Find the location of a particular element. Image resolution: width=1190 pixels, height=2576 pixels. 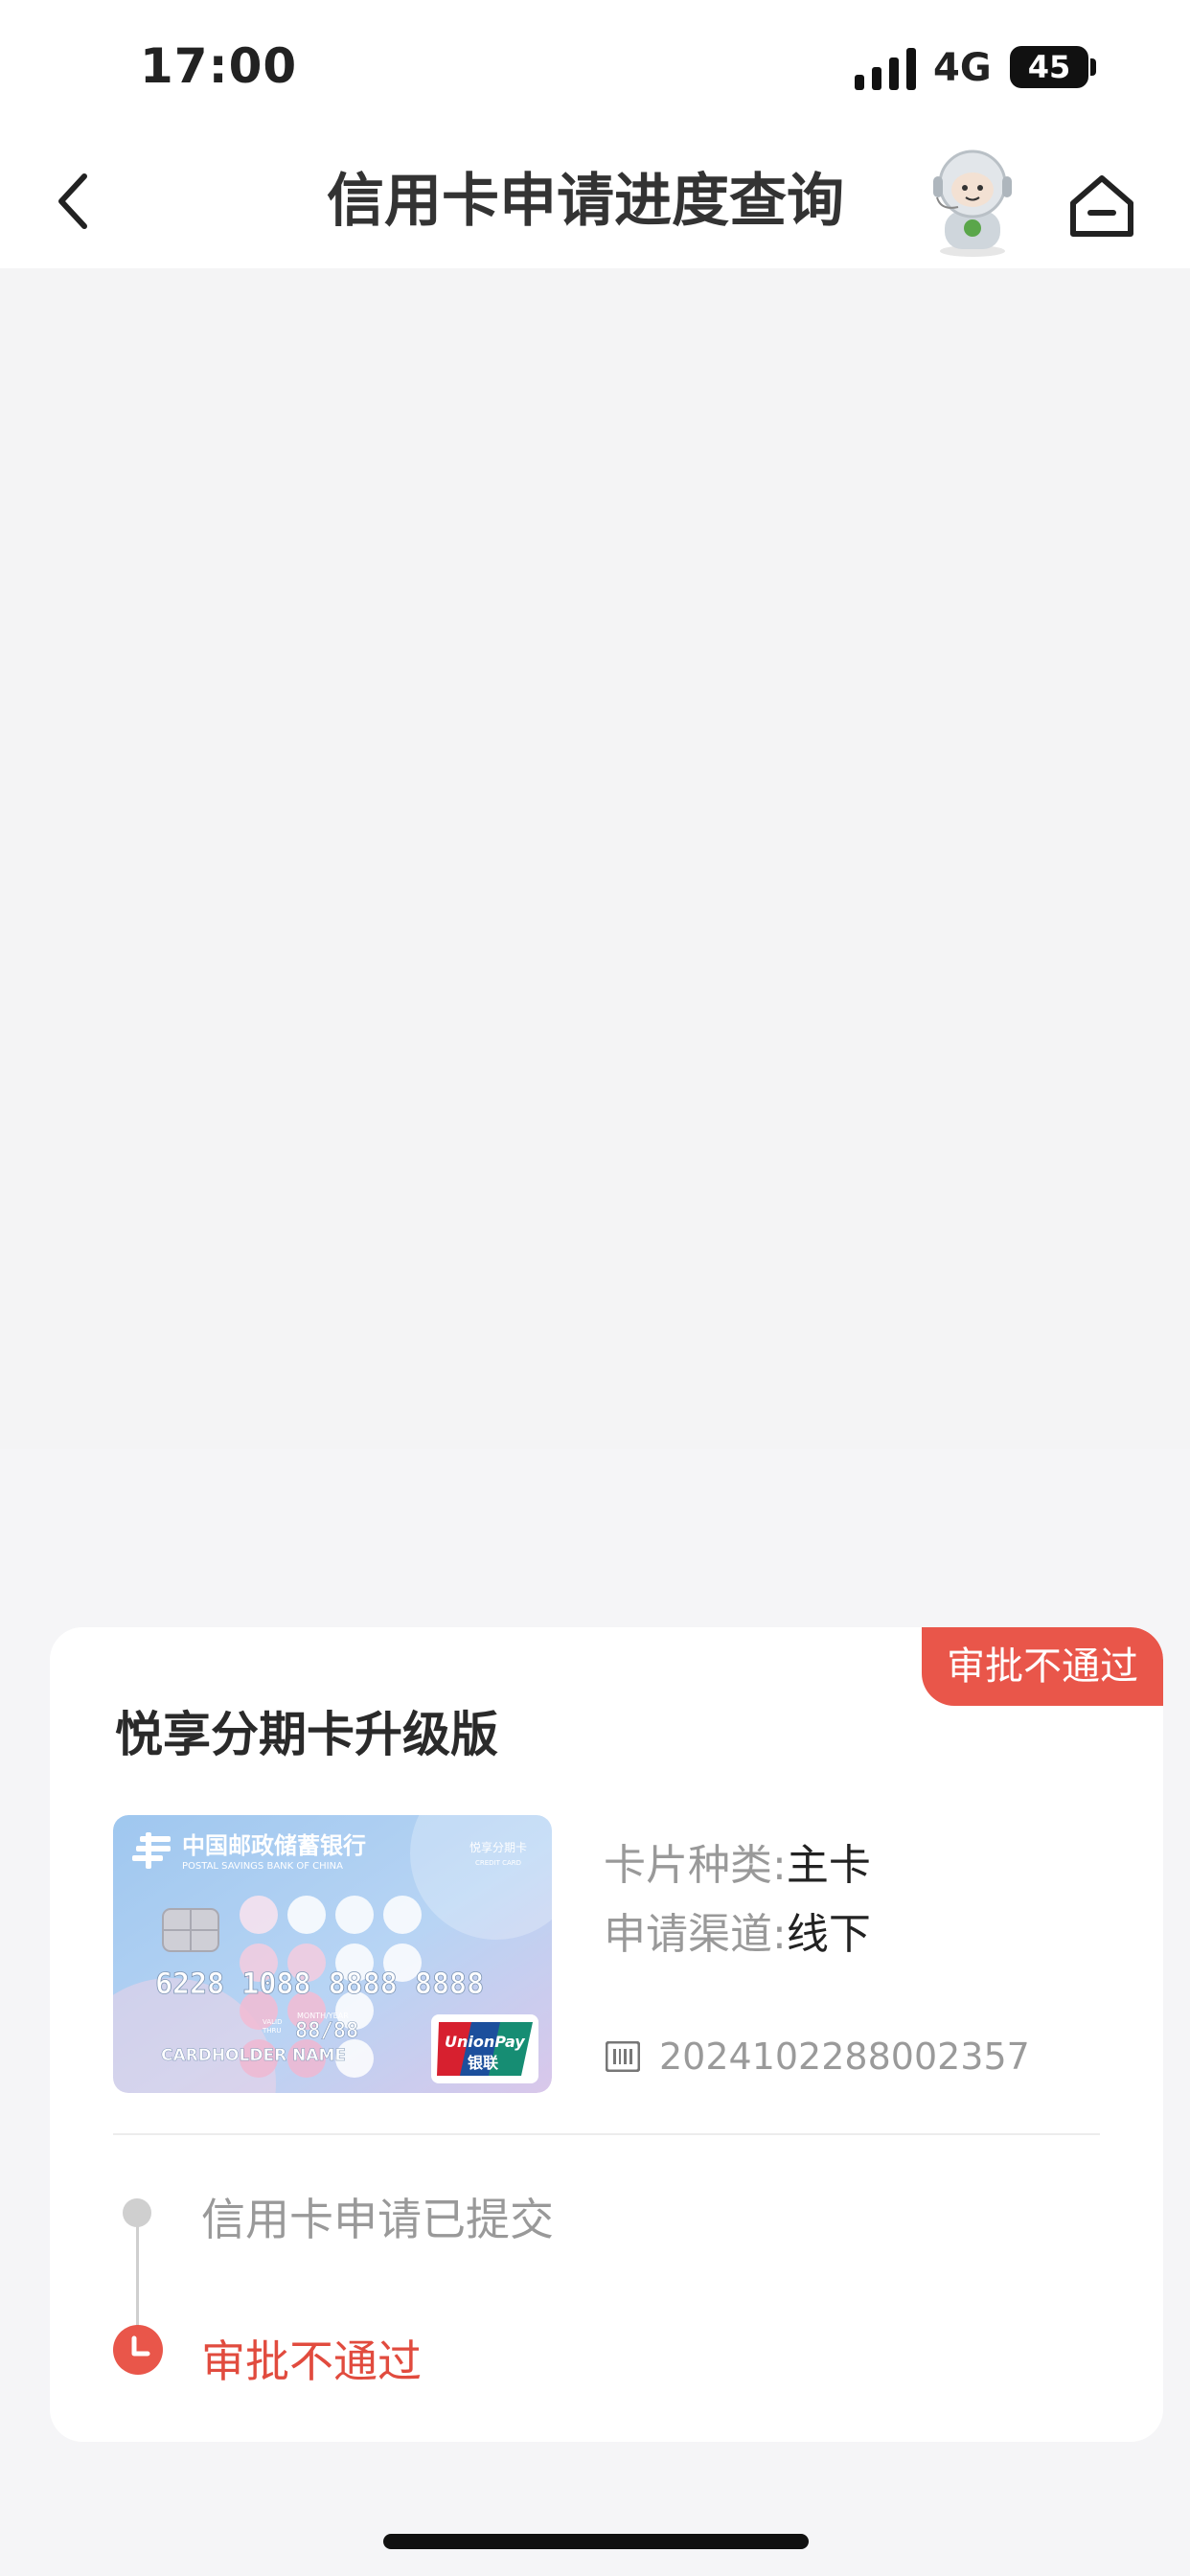

bank-name-en: POSTAL SAVINGS BANK OF CHINA is located at coordinates (263, 1866).